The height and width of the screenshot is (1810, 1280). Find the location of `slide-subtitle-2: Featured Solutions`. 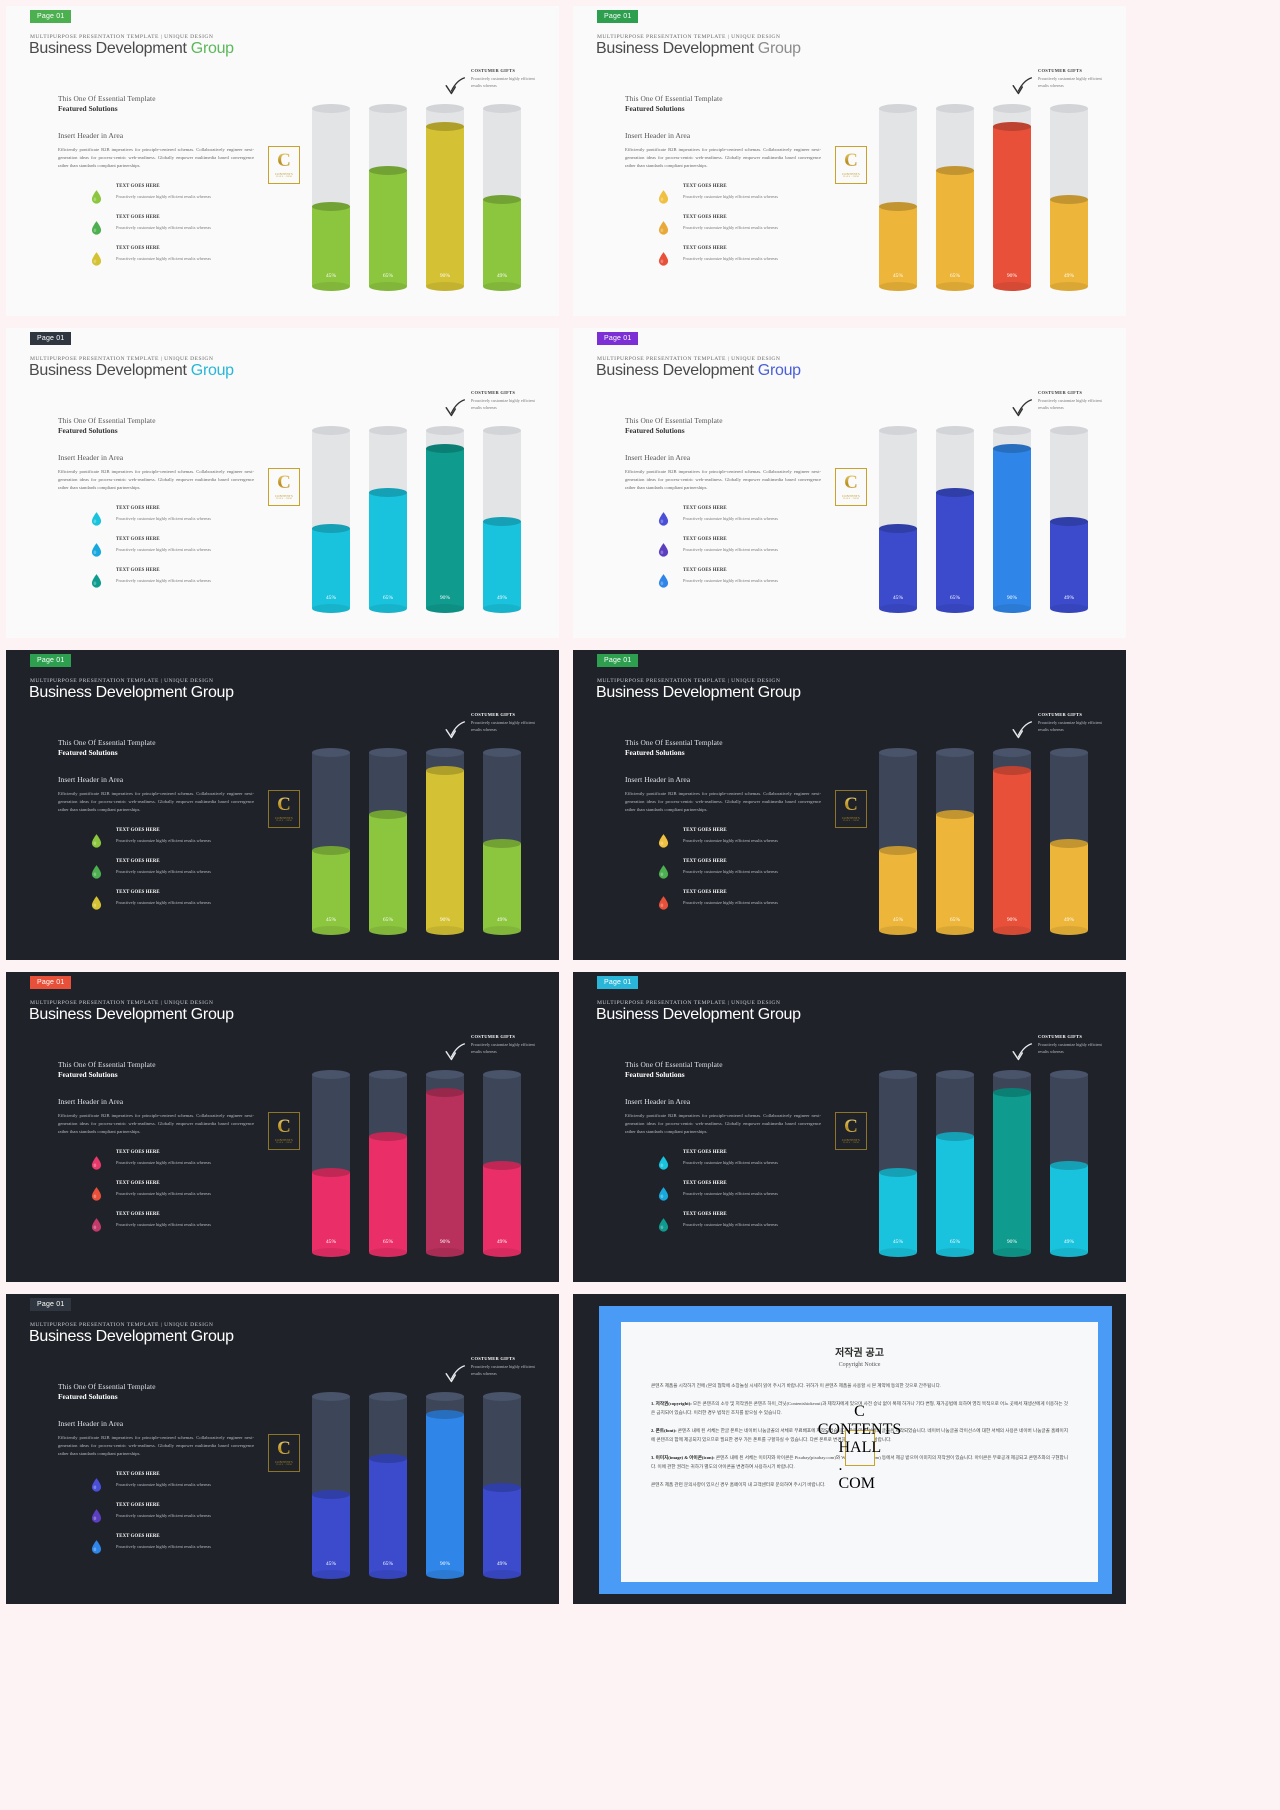

slide-subtitle-2: Featured Solutions is located at coordinates (655, 430).